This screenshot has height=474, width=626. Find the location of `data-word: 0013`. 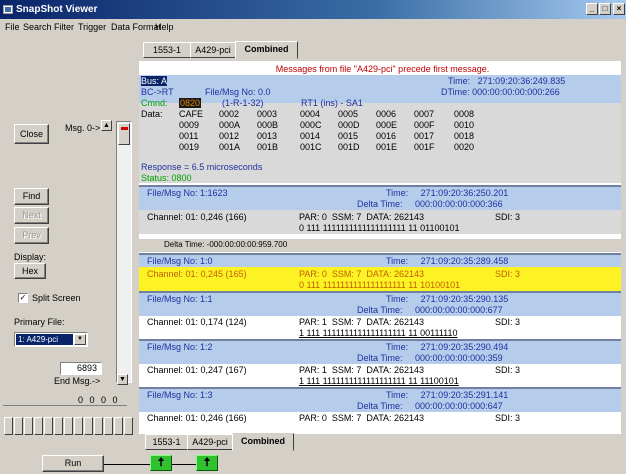

data-word: 0013 is located at coordinates (267, 136).